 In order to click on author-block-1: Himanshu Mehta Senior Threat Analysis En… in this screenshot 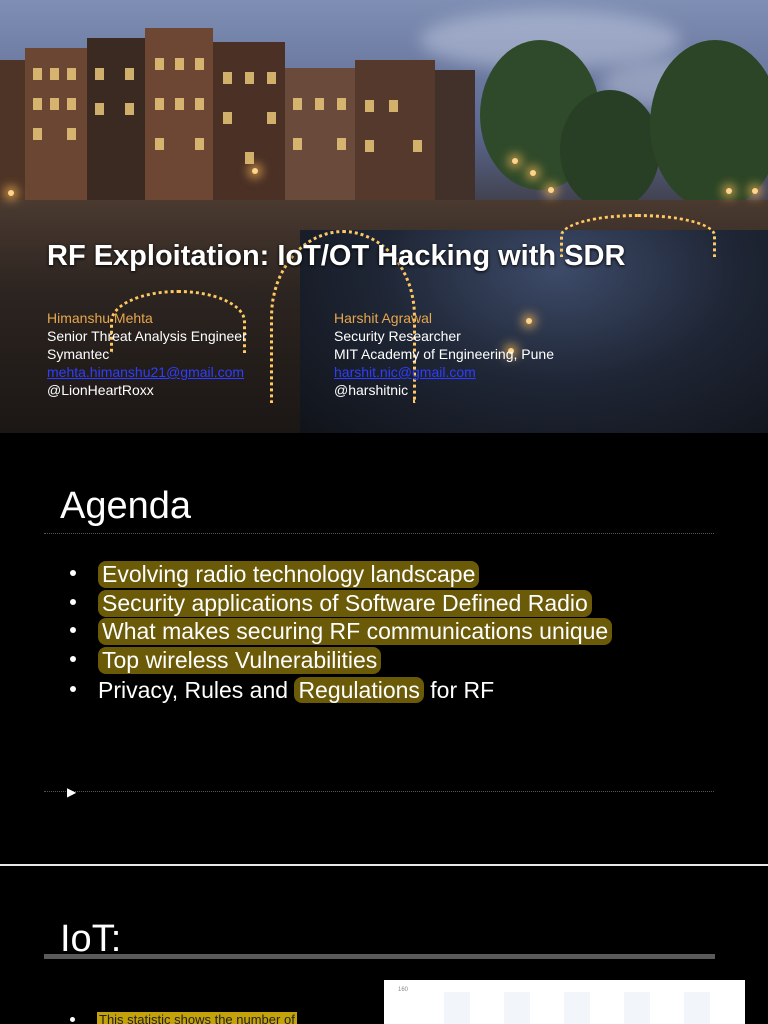, I will do `click(147, 354)`.